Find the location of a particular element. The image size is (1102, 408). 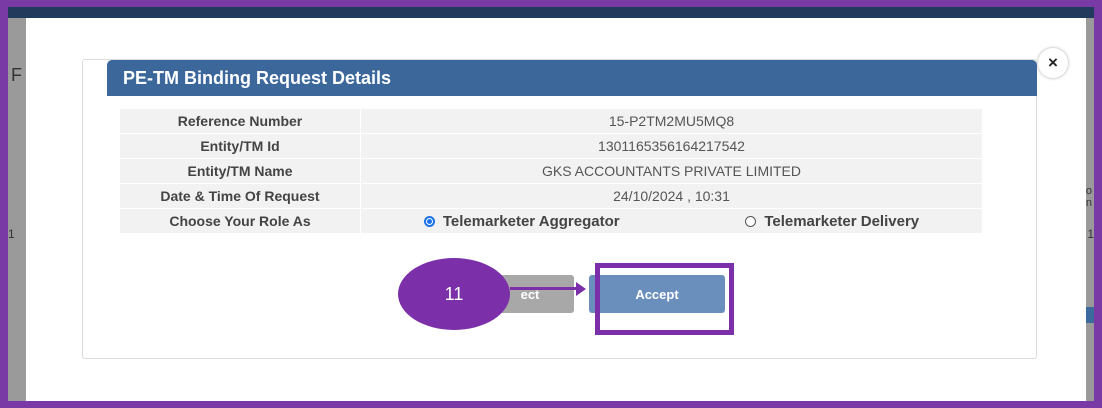

role-option-delivery: Telemarketer Delivery is located at coordinates (832, 221).